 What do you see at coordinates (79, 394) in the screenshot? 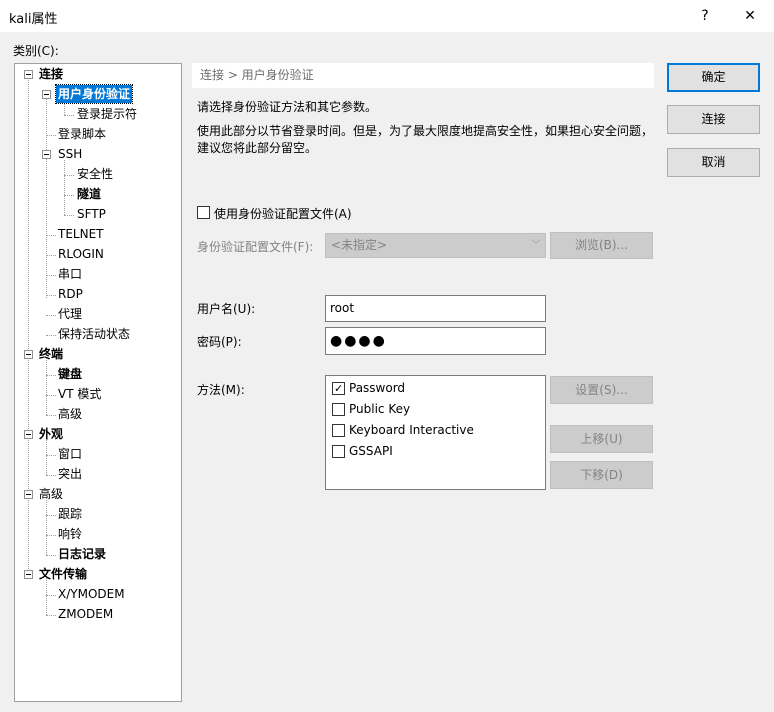
I see `tree-item-vt-modes: VT 模式` at bounding box center [79, 394].